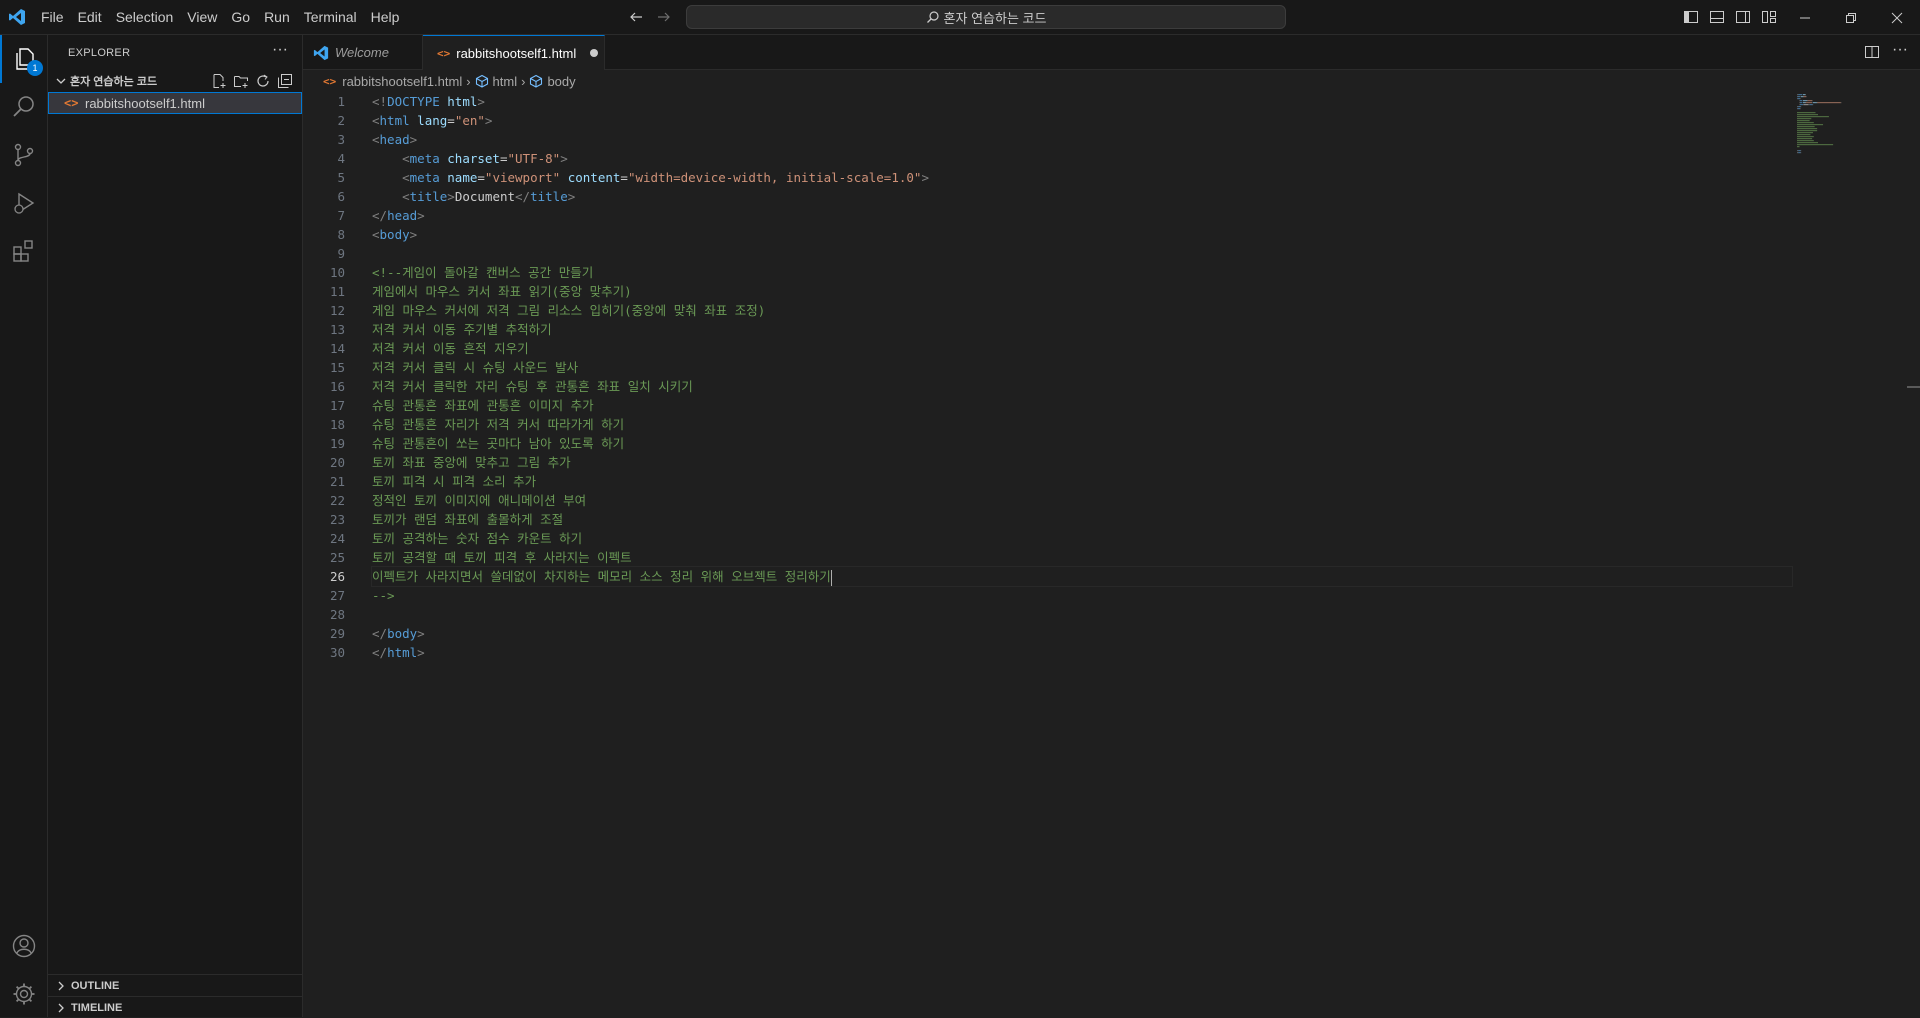 The image size is (1920, 1018). What do you see at coordinates (498, 424) in the screenshot?
I see `code-token: 슈팅 관통흔 자리가 저격 커서 따라가게 하기` at bounding box center [498, 424].